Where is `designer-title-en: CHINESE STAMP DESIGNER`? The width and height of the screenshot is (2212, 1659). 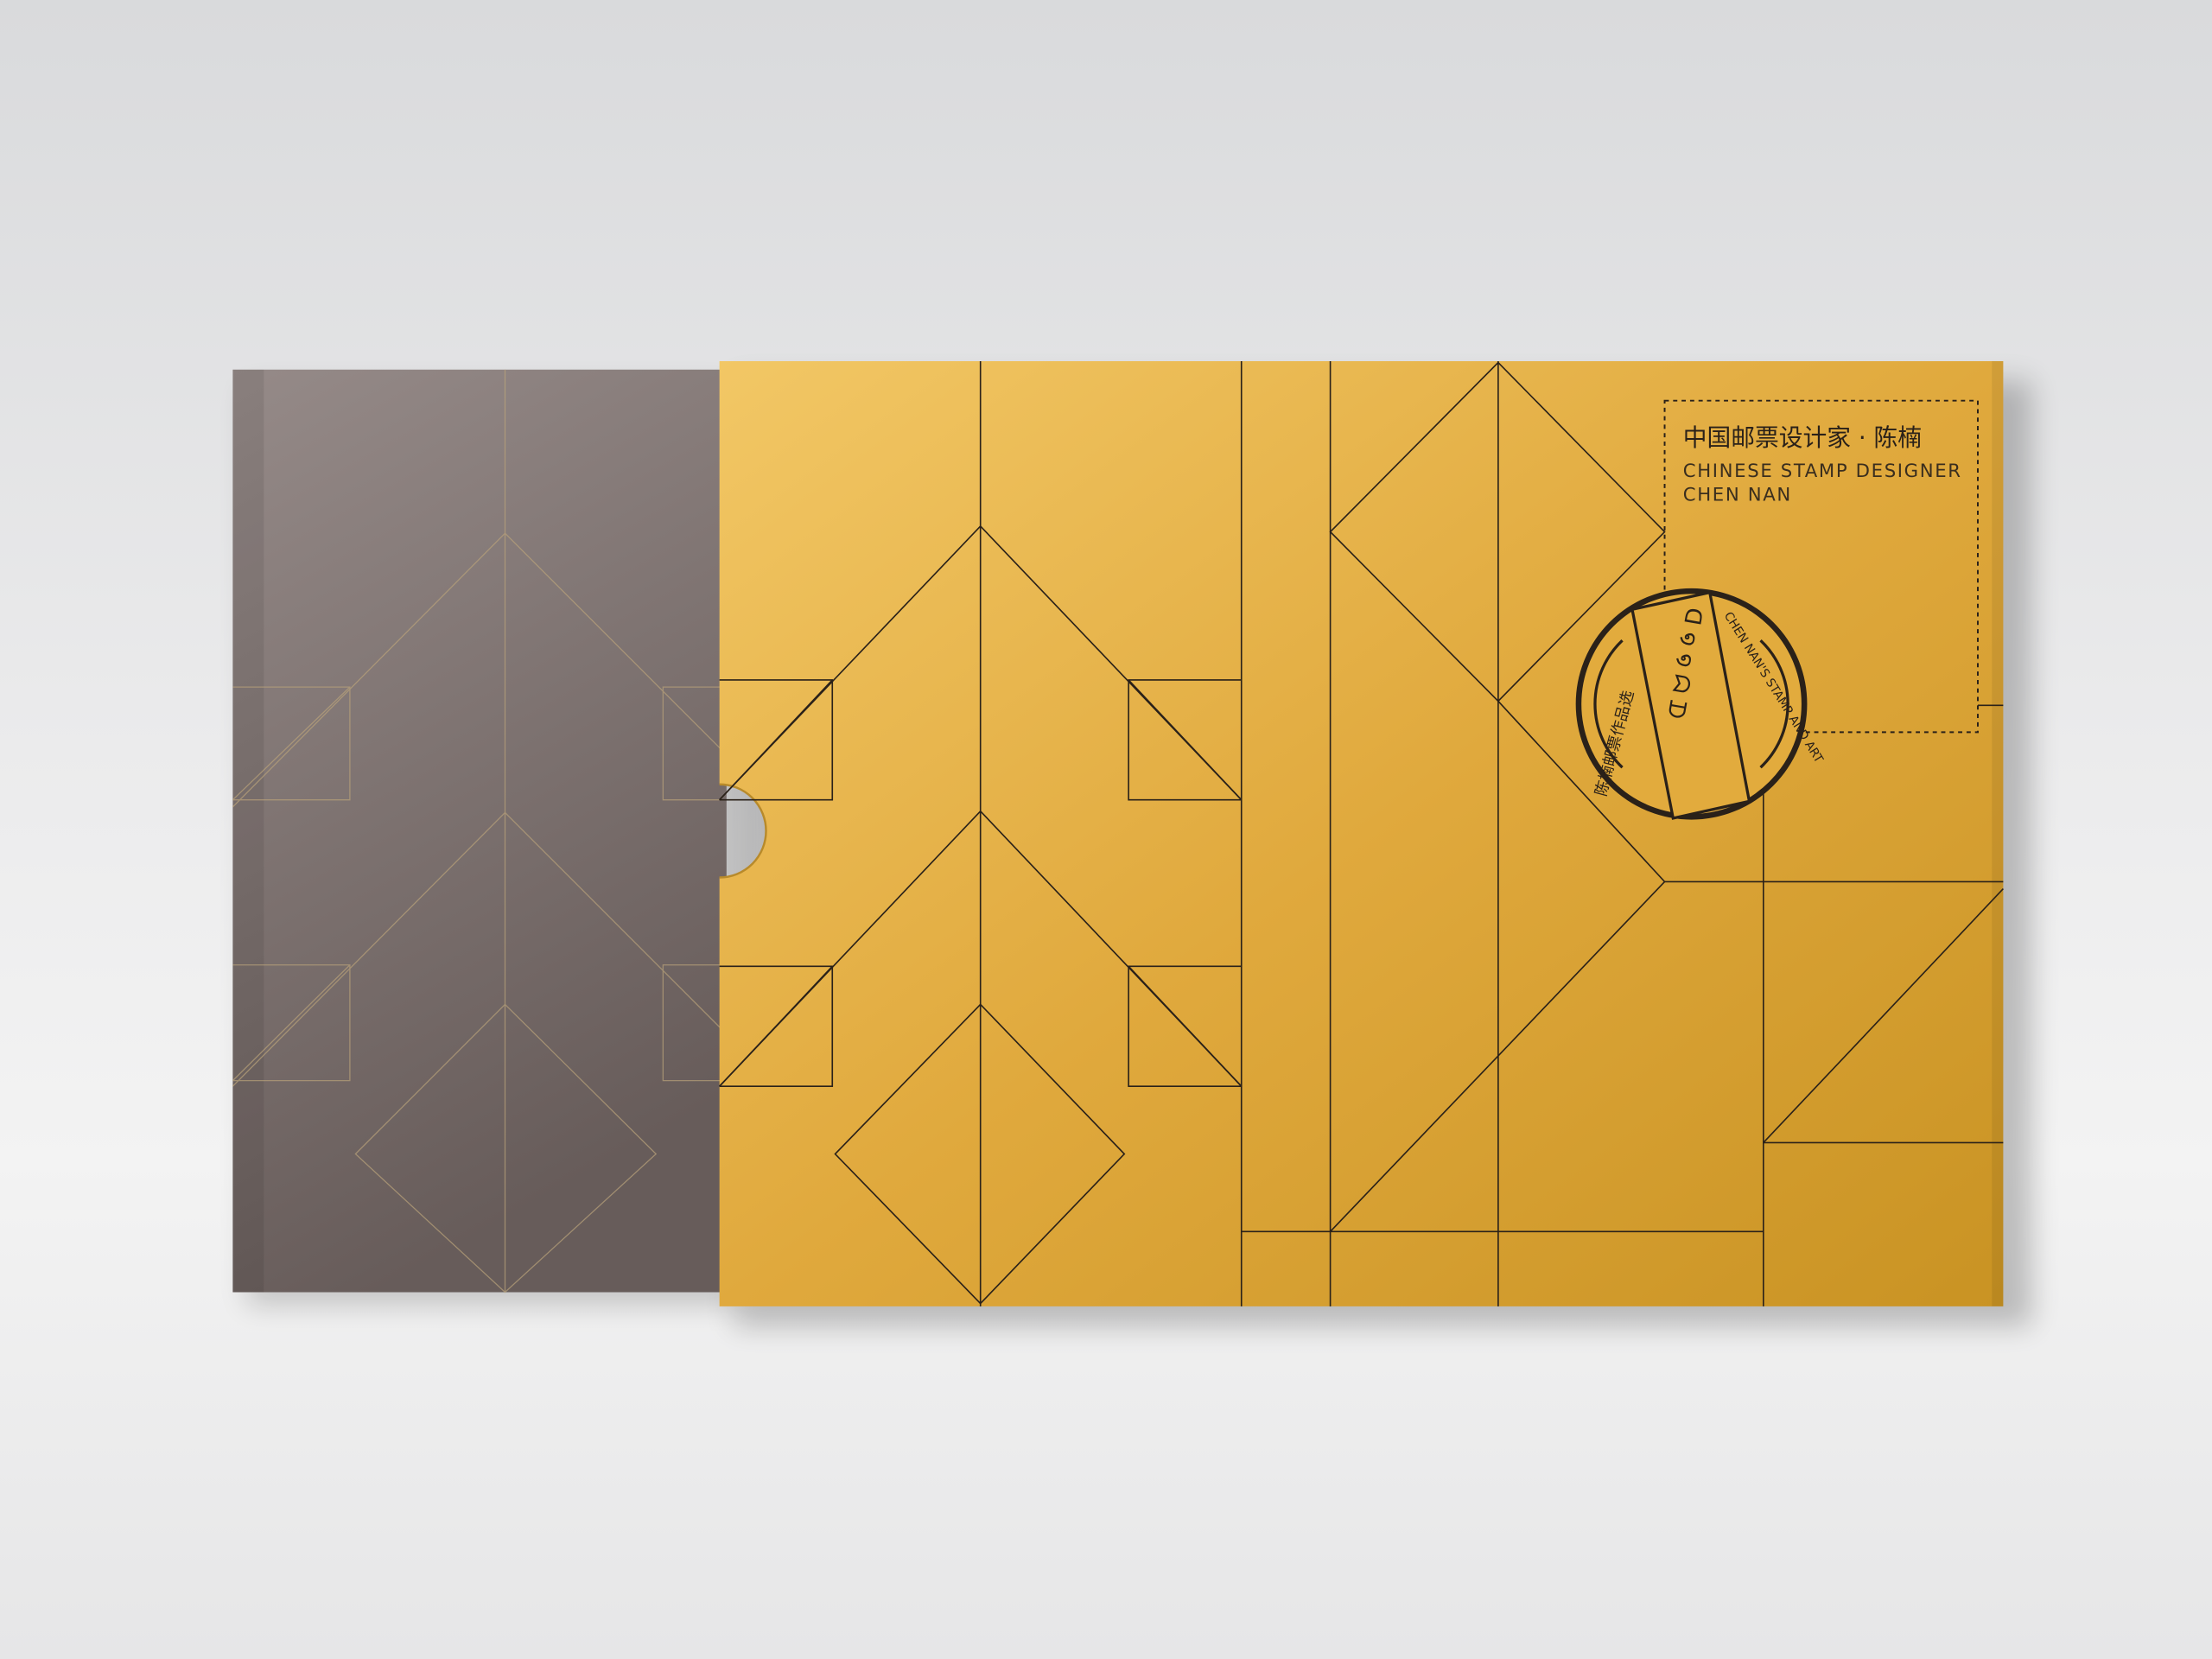
designer-title-en: CHINESE STAMP DESIGNER is located at coordinates (1822, 471).